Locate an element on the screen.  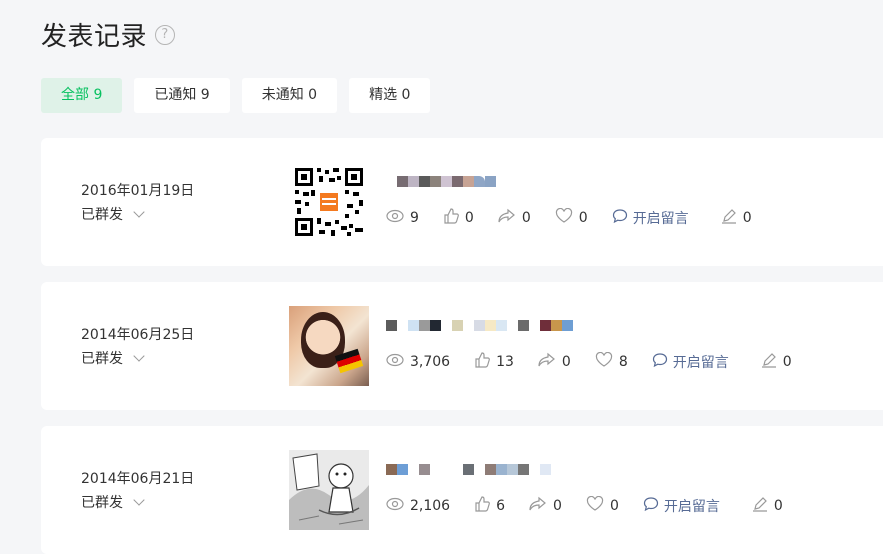
post-stats: 3,706 13 0 8 开启留言 0 is located at coordinates (601, 361).